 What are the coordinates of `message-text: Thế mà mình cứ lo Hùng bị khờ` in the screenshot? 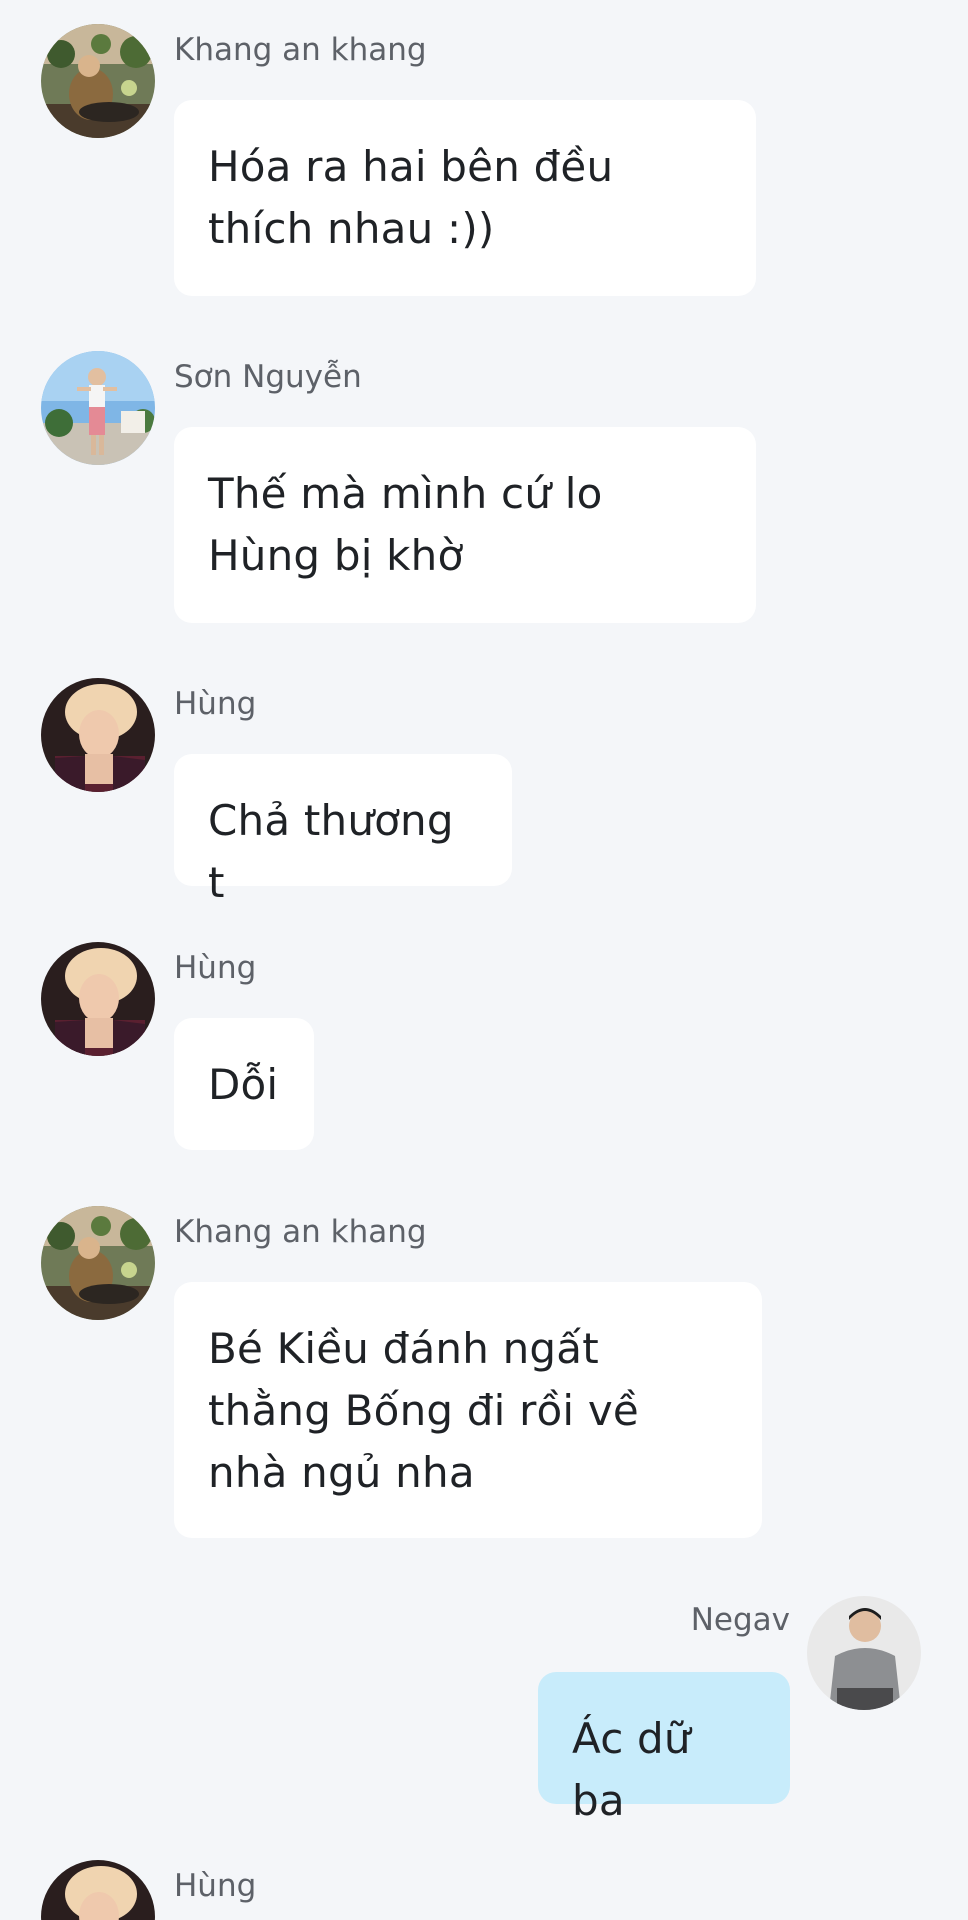 It's located at (405, 524).